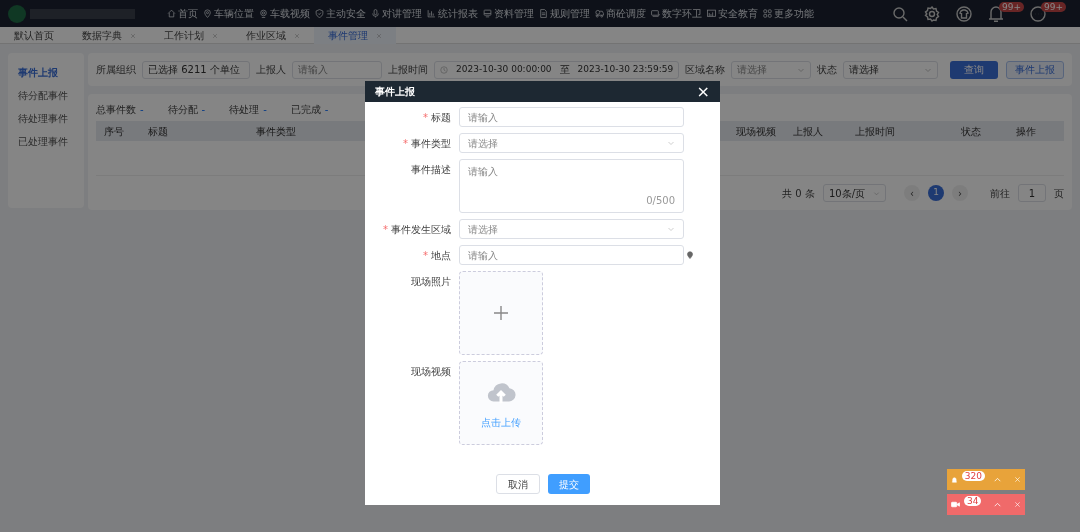 Image resolution: width=1080 pixels, height=532 pixels. I want to click on plus-icon, so click(501, 313).